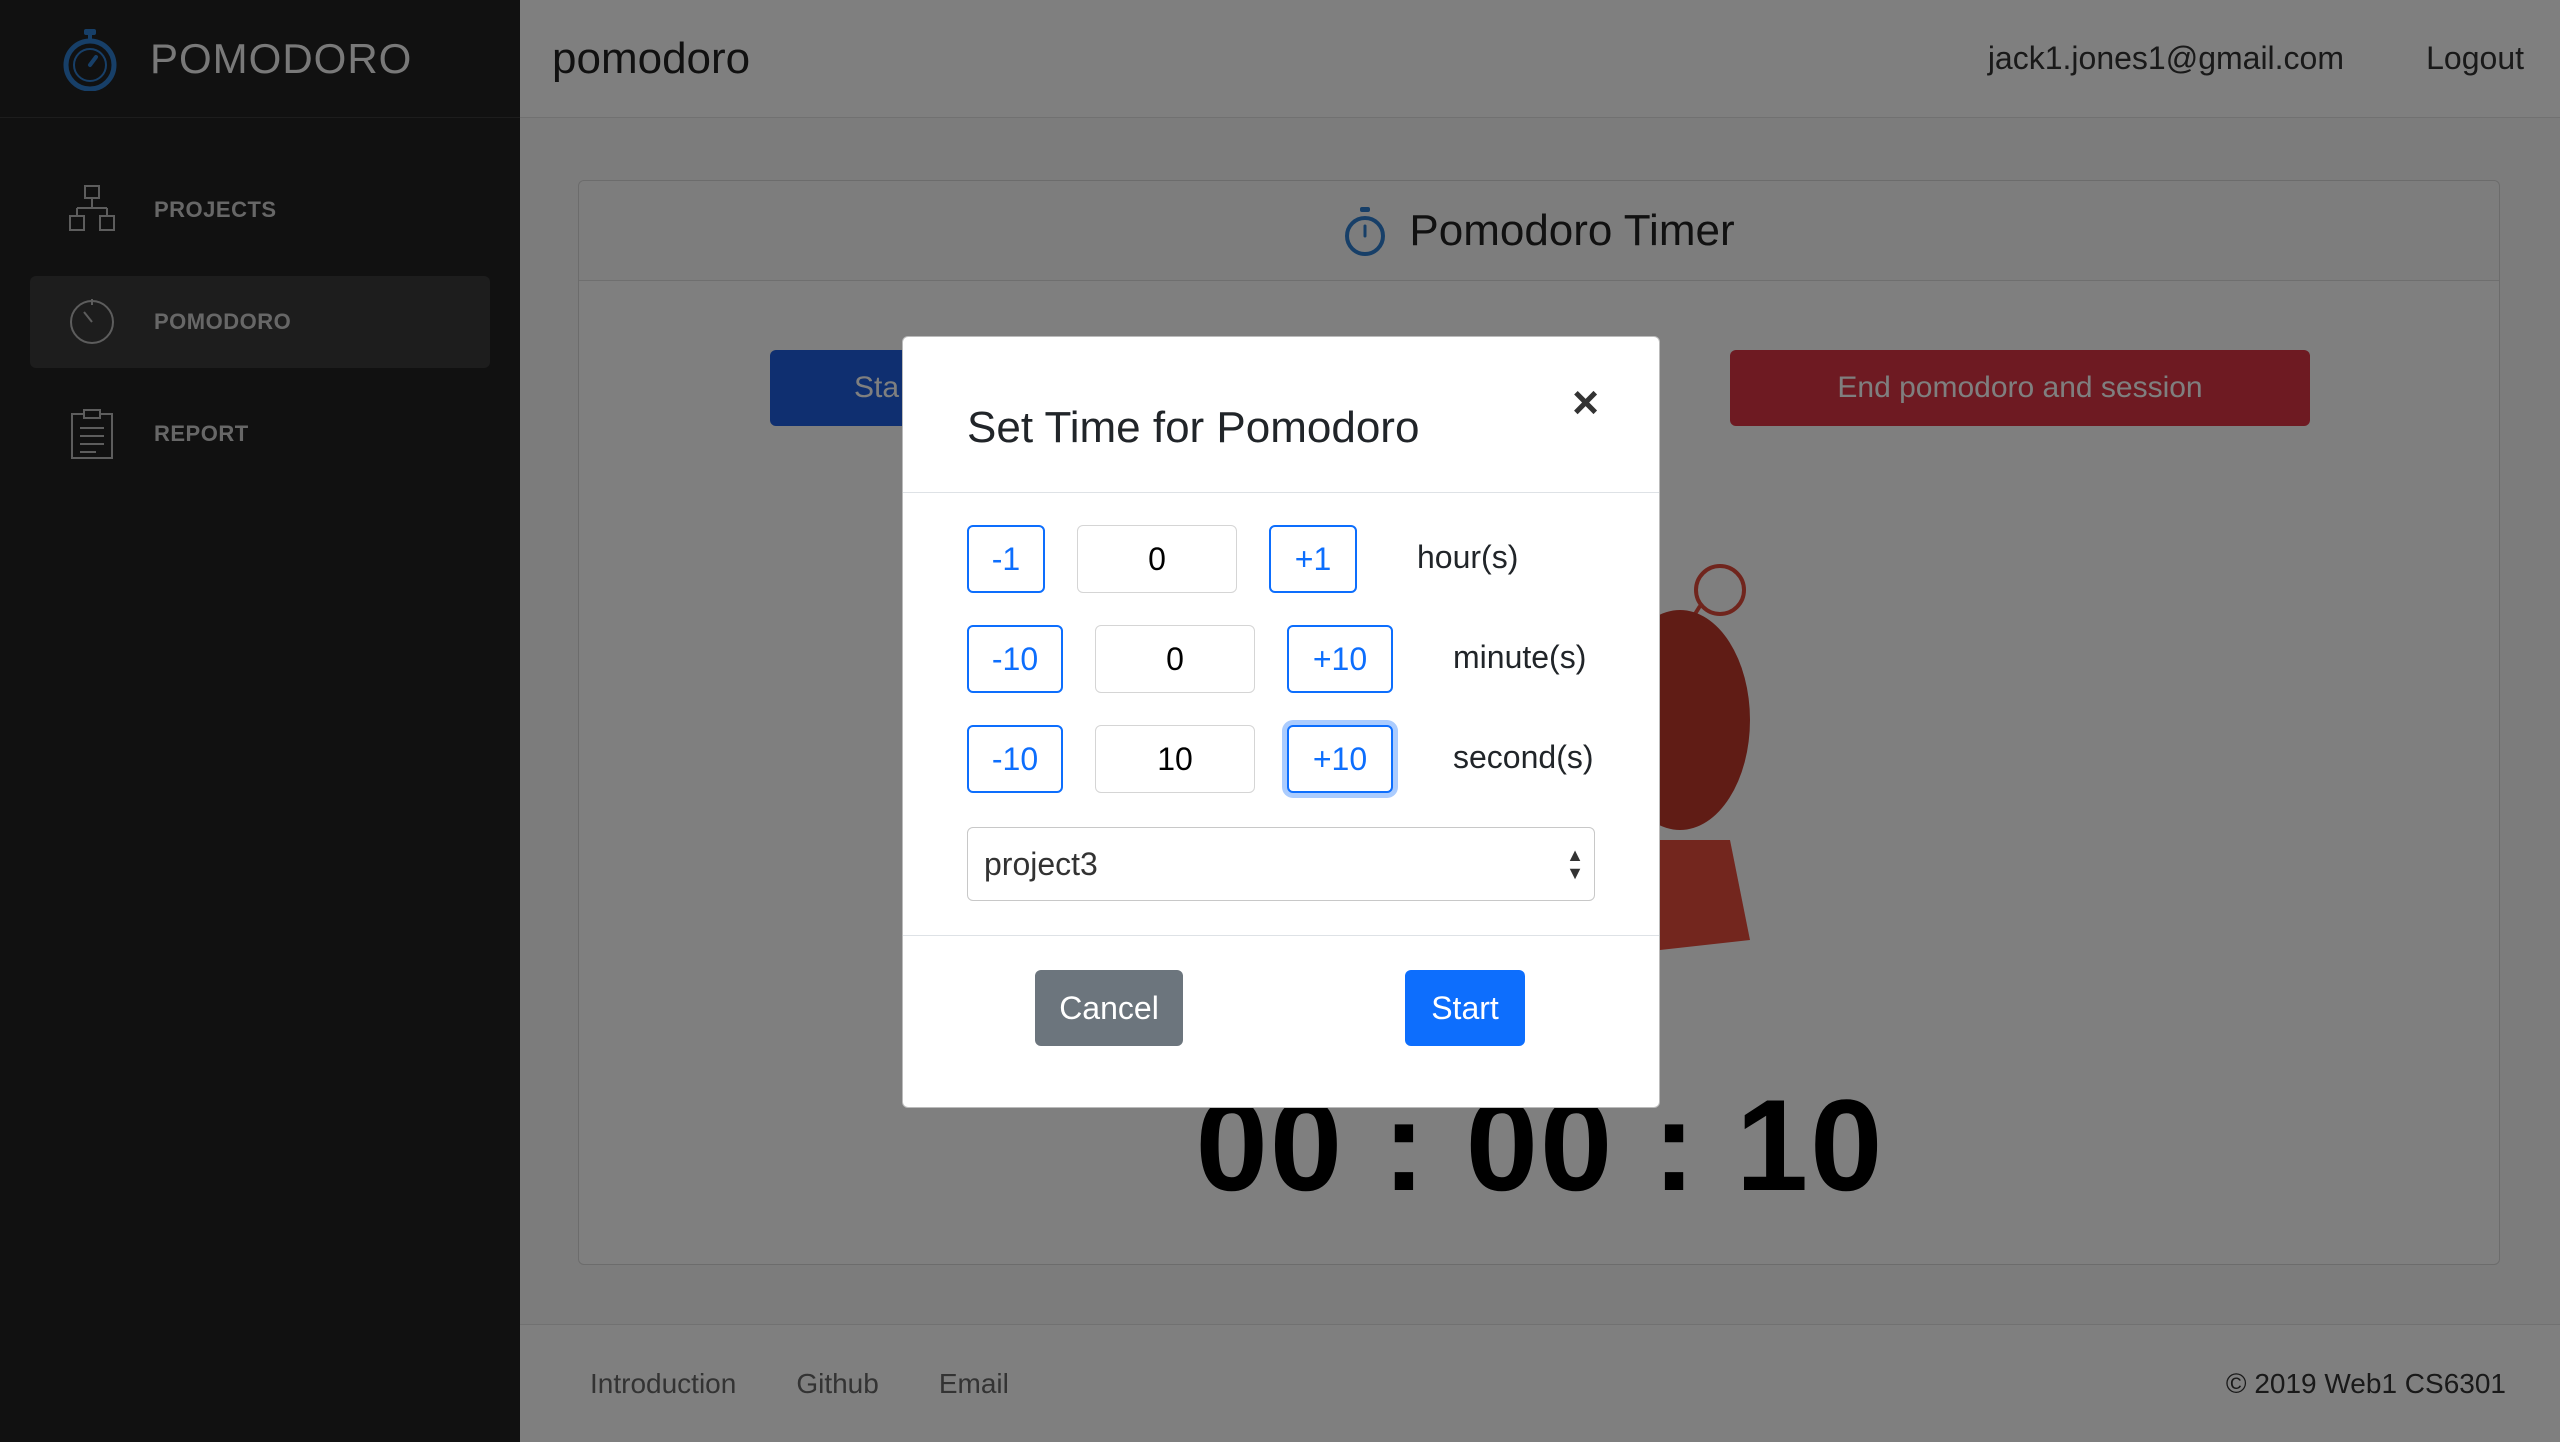 This screenshot has width=2560, height=1442. What do you see at coordinates (1313, 559) in the screenshot?
I see `hours-increment-button: +1` at bounding box center [1313, 559].